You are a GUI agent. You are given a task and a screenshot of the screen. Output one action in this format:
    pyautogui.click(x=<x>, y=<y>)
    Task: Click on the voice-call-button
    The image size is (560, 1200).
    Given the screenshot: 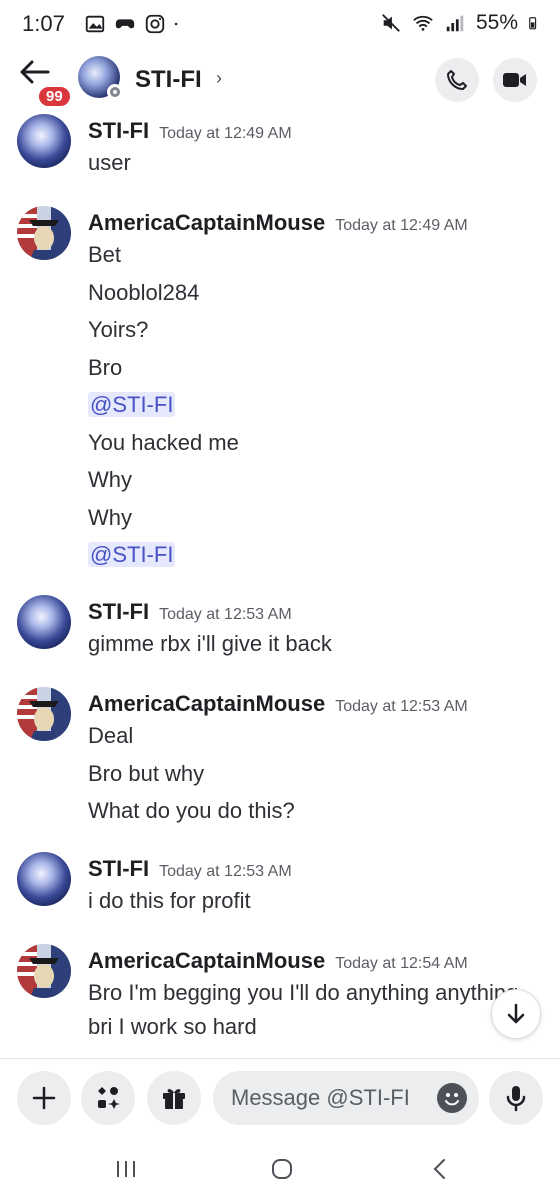 What is the action you would take?
    pyautogui.click(x=457, y=80)
    